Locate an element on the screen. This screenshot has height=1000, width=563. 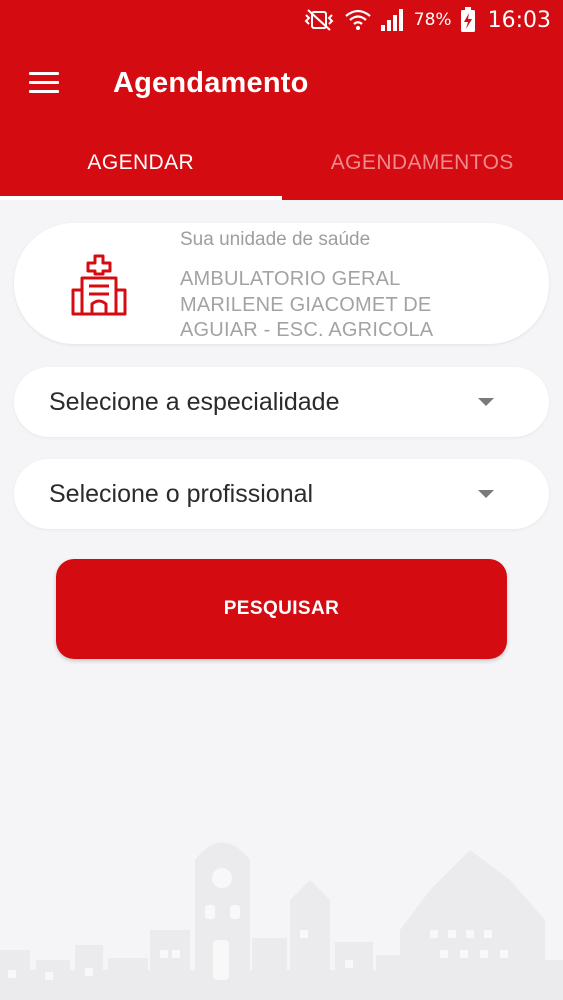
battery-charging-icon is located at coordinates (468, 20).